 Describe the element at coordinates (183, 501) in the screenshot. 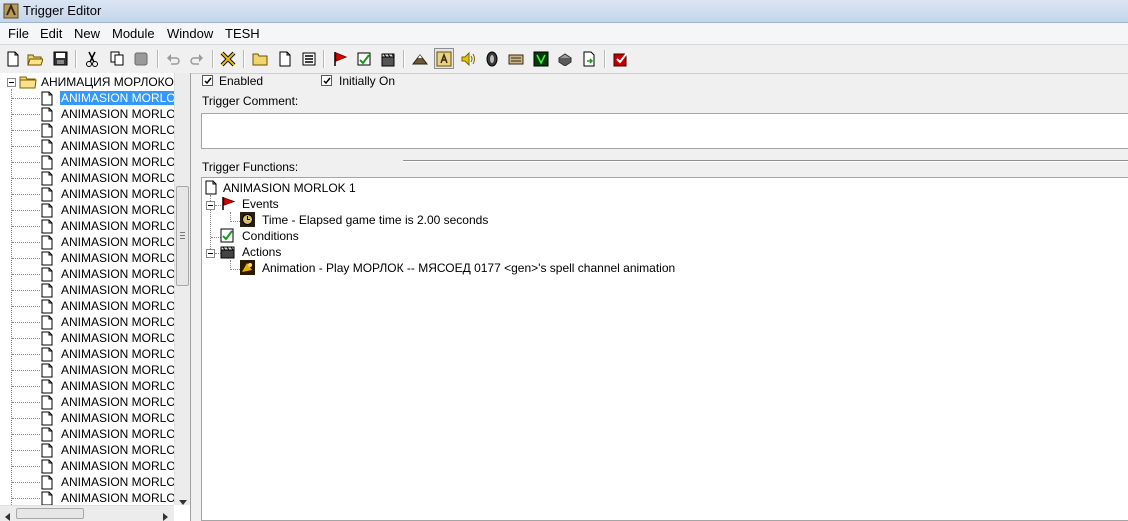

I see `scroll-down-arrow-icon` at that location.